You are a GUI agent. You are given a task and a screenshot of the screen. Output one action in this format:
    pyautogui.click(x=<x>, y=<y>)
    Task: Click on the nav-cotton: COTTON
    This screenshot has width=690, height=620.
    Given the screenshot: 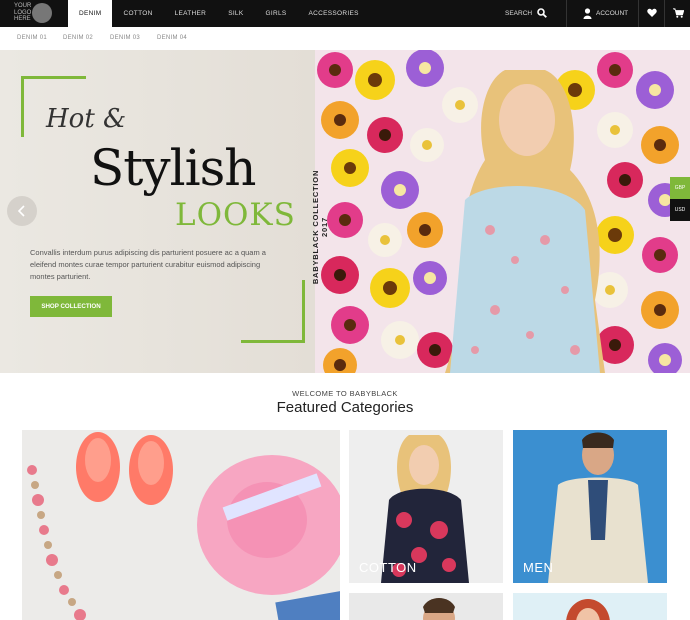 What is the action you would take?
    pyautogui.click(x=137, y=13)
    